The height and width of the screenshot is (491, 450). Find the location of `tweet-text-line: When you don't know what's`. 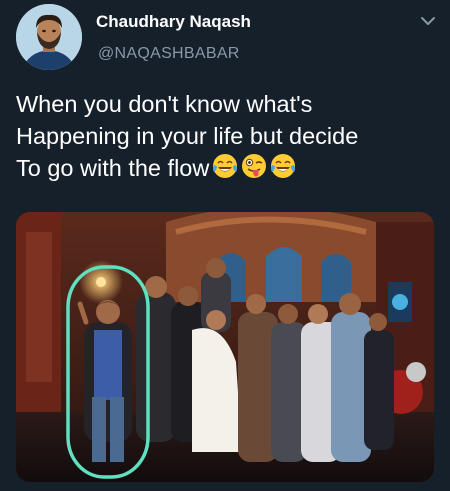

tweet-text-line: When you don't know what's is located at coordinates (164, 104).